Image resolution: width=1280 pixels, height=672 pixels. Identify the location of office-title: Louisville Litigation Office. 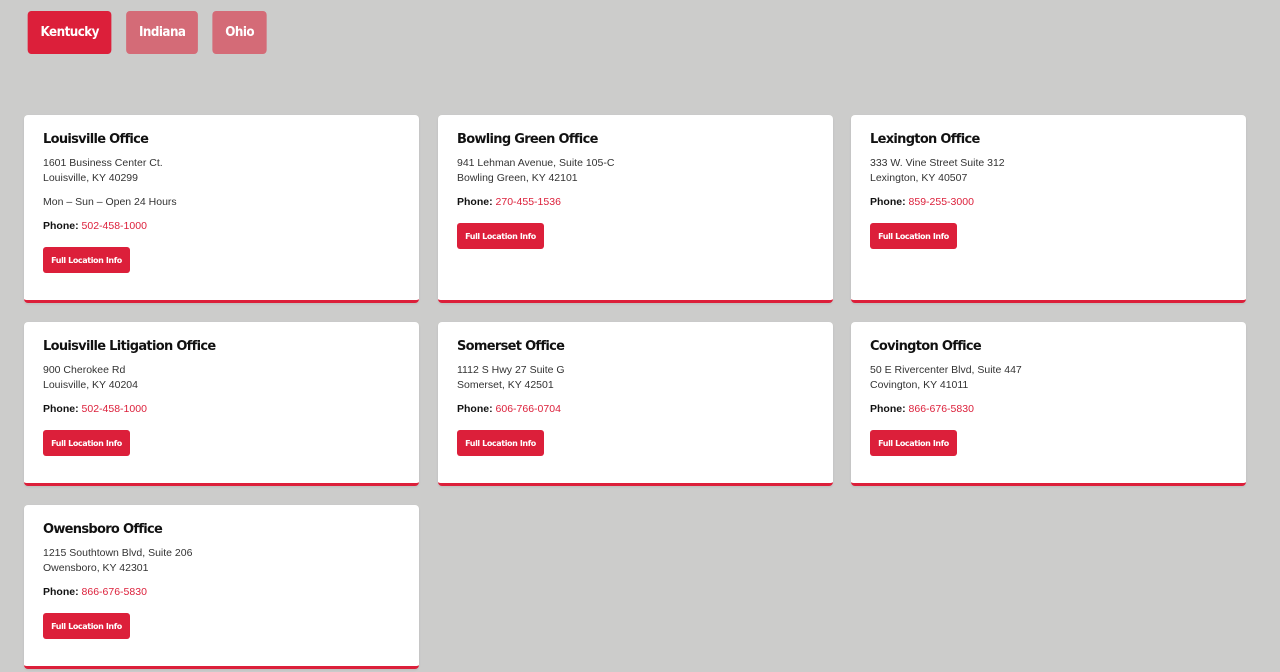
(129, 346).